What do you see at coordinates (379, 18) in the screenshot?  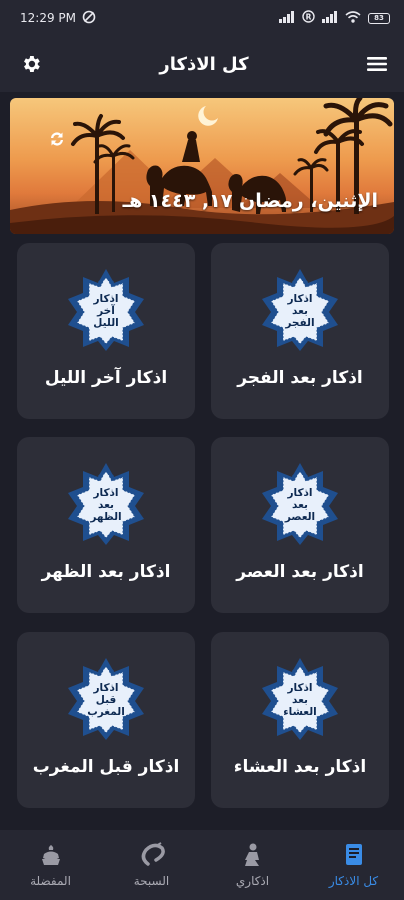 I see `battery-icon: 83` at bounding box center [379, 18].